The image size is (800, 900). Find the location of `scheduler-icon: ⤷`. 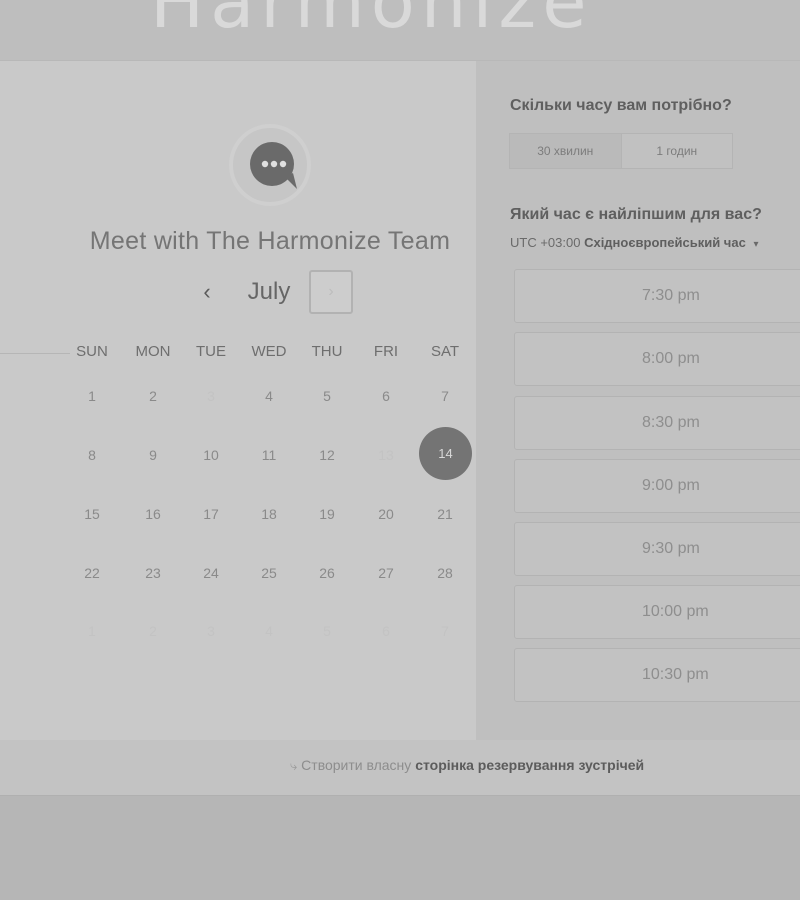

scheduler-icon: ⤷ is located at coordinates (294, 765).